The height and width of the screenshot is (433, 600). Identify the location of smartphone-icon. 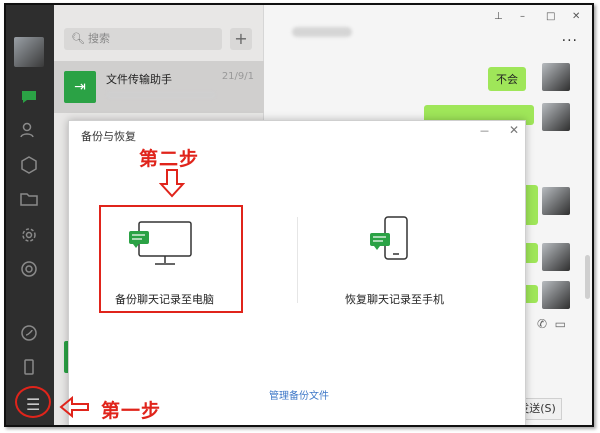
(390, 242).